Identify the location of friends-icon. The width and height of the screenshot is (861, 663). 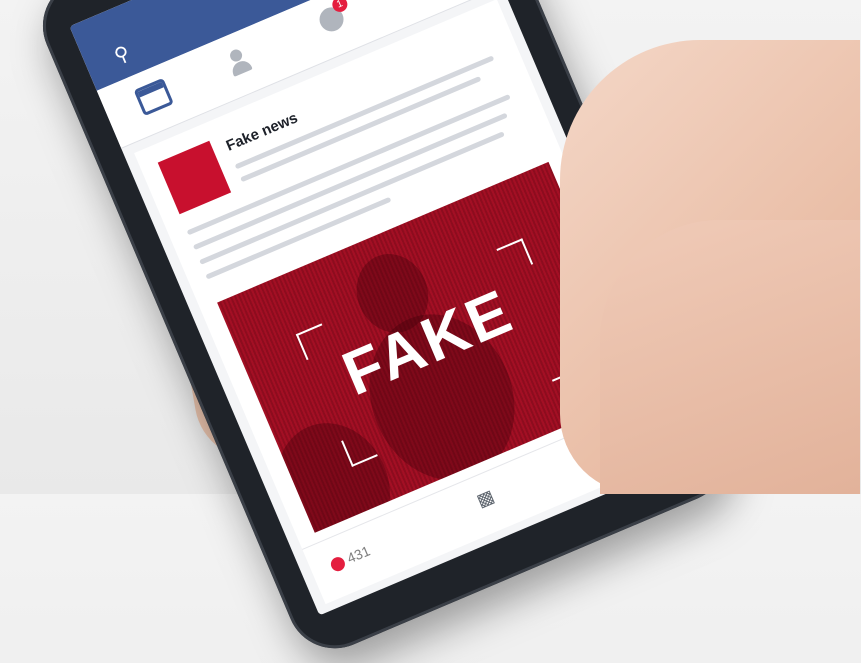
(241, 60).